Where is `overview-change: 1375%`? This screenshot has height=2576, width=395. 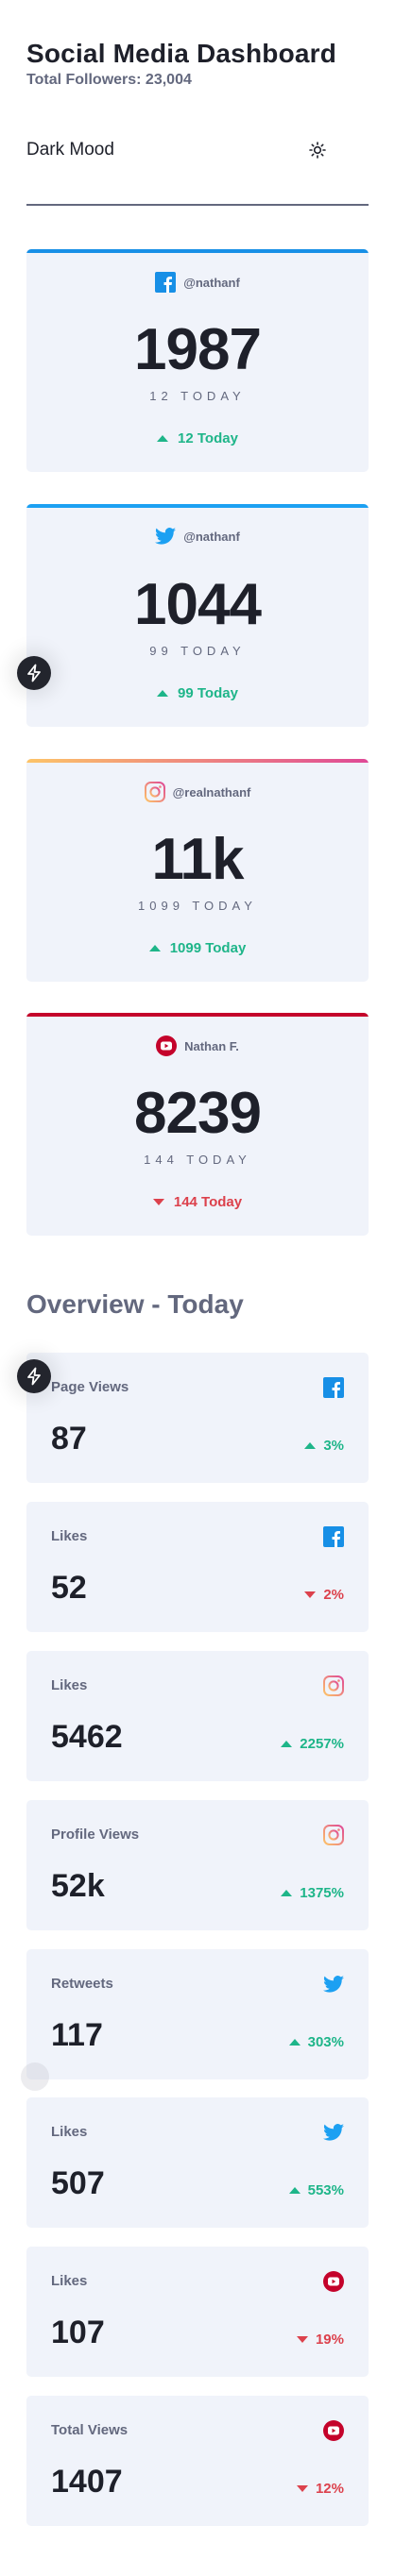
overview-change: 1375% is located at coordinates (313, 1893).